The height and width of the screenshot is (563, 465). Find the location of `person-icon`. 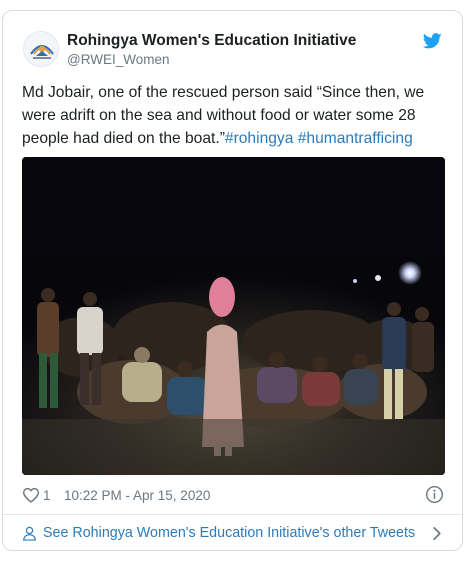

person-icon is located at coordinates (29, 533).